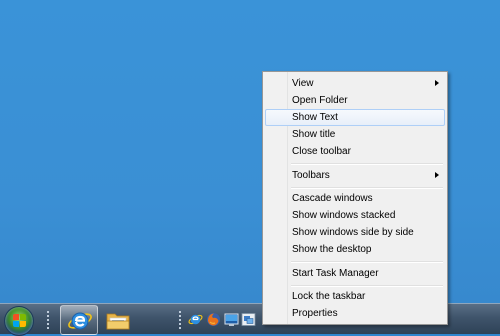 The width and height of the screenshot is (500, 336). Describe the element at coordinates (314, 134) in the screenshot. I see `menu-item-label: Show title` at that location.